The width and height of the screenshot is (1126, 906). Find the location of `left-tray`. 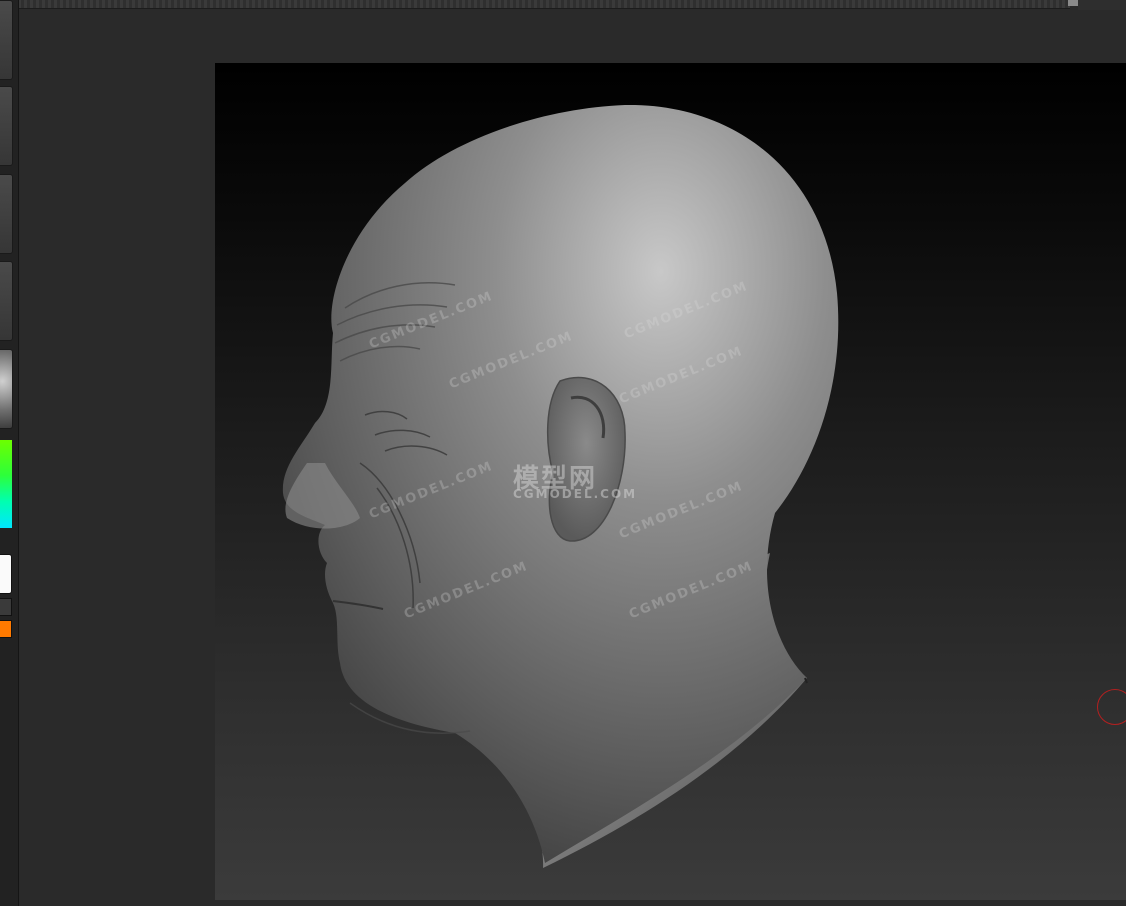

left-tray is located at coordinates (9, 453).